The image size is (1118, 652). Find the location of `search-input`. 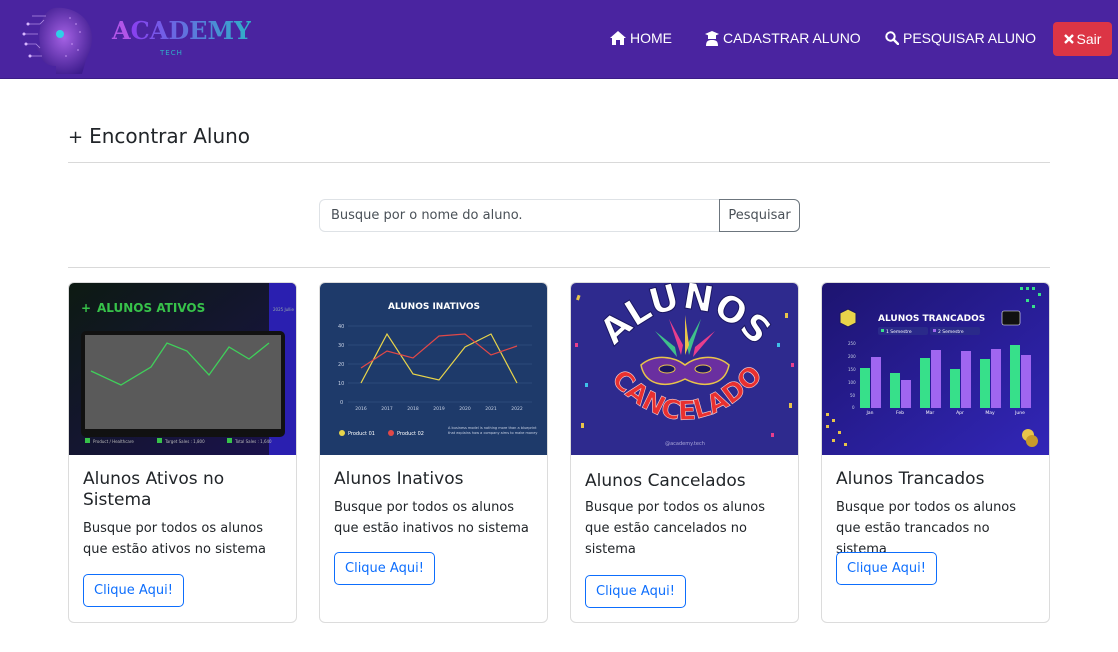

search-input is located at coordinates (519, 215).